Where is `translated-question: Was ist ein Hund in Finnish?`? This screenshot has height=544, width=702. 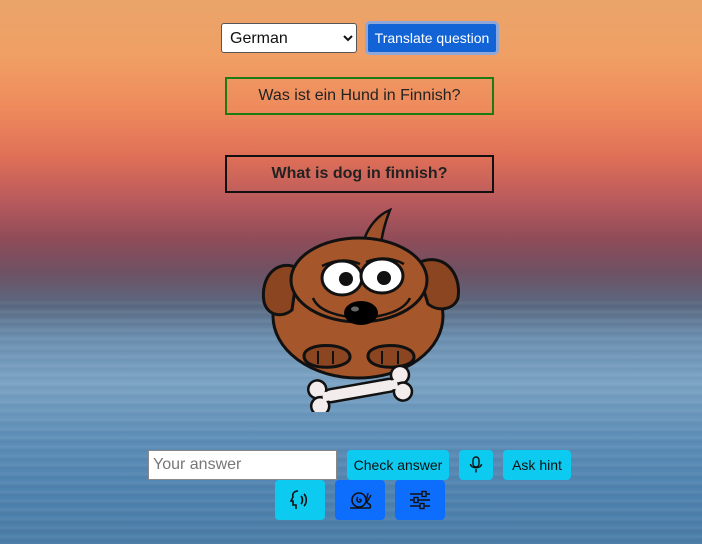 translated-question: Was ist ein Hund in Finnish? is located at coordinates (359, 96).